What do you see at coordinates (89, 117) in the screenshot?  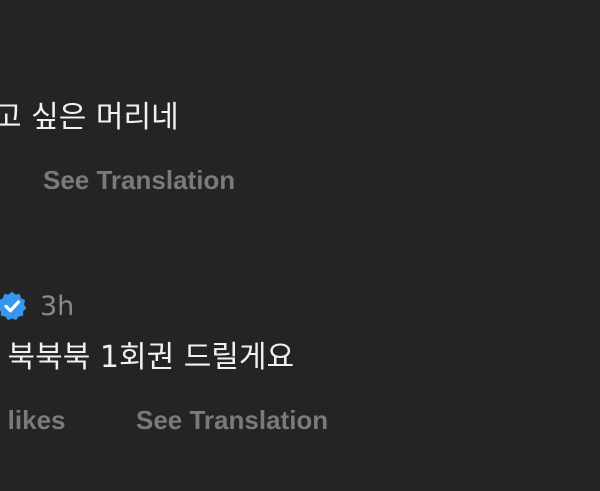 I see `comment-1-text: 고 싶은 머리네` at bounding box center [89, 117].